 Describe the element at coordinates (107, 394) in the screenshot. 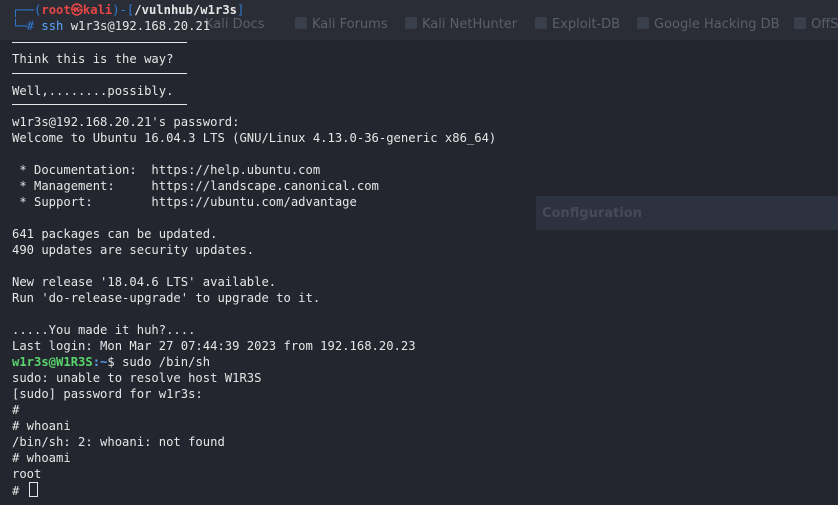

I see `terminal-line: [sudo] password for w1r3s:` at that location.